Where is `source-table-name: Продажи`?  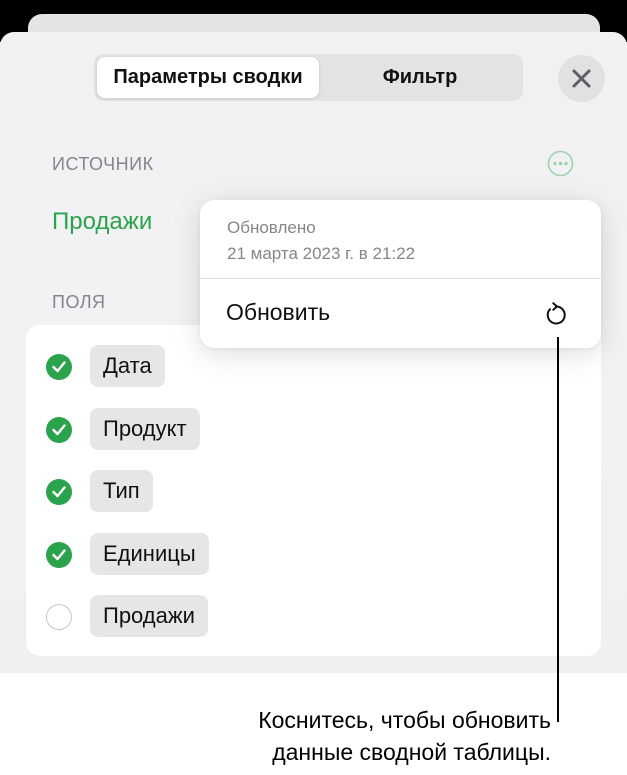
source-table-name: Продажи is located at coordinates (102, 222).